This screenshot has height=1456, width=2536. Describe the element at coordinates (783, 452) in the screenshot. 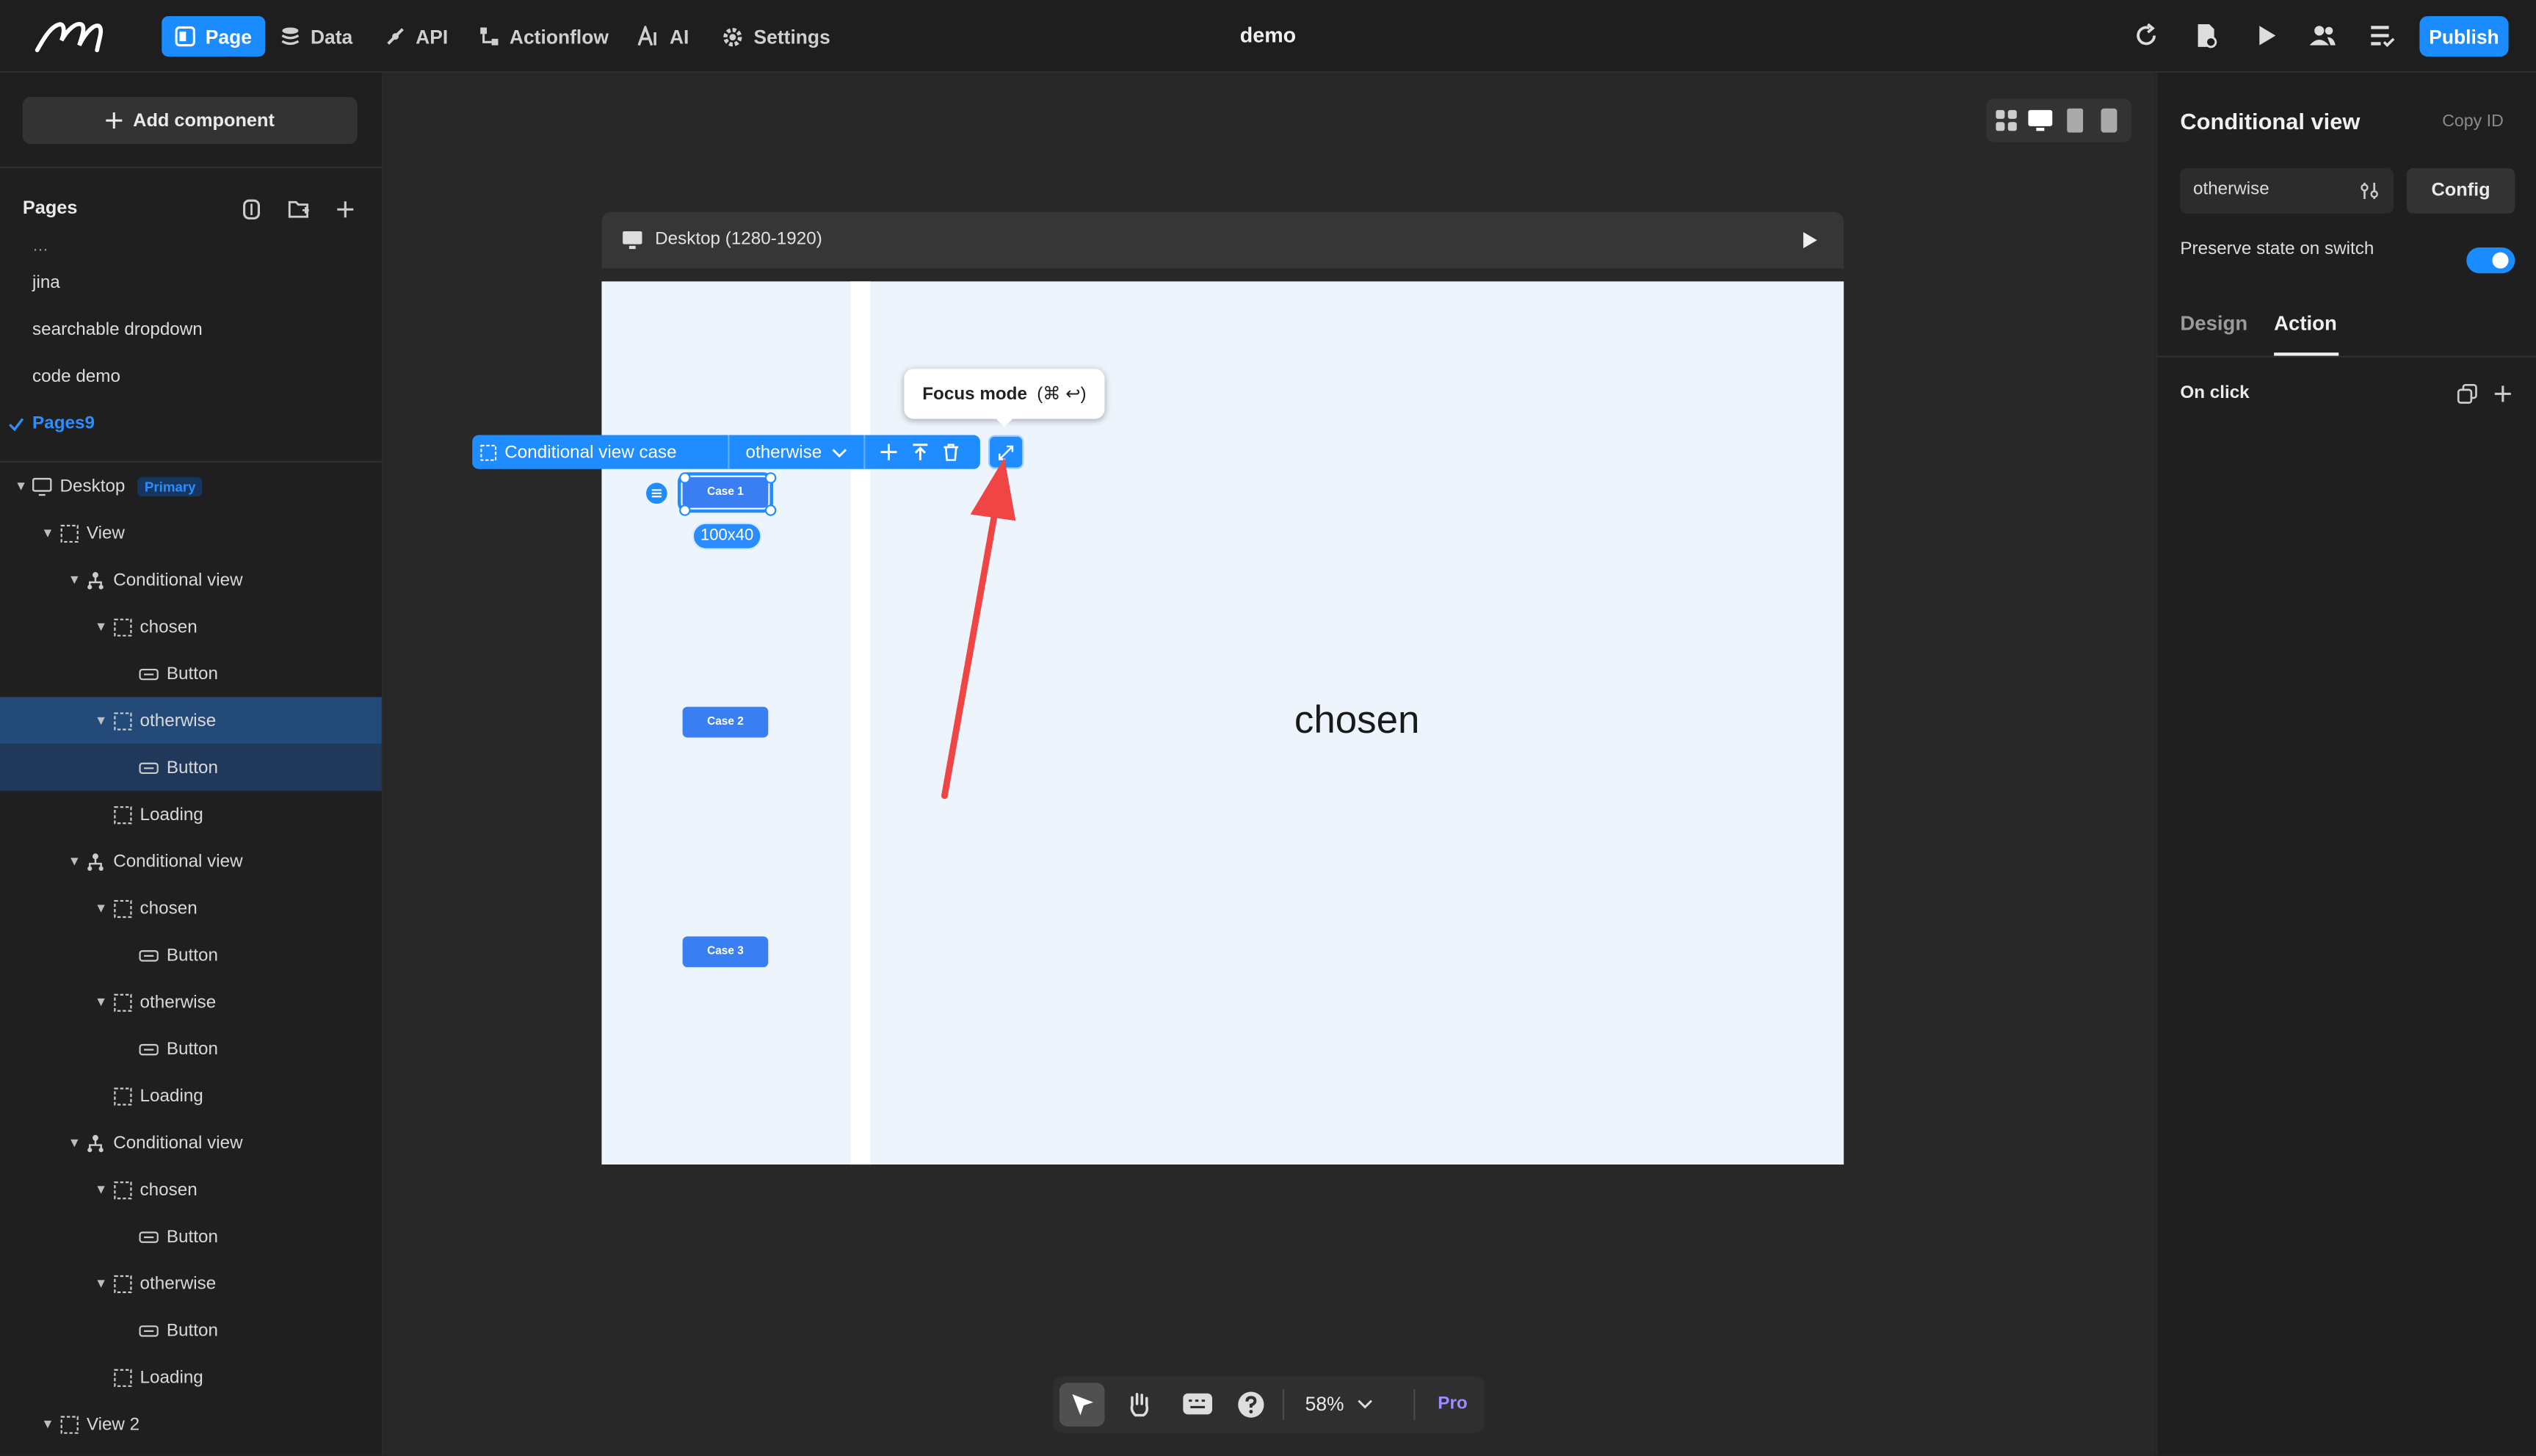

I see `case-select-value: otherwise` at that location.